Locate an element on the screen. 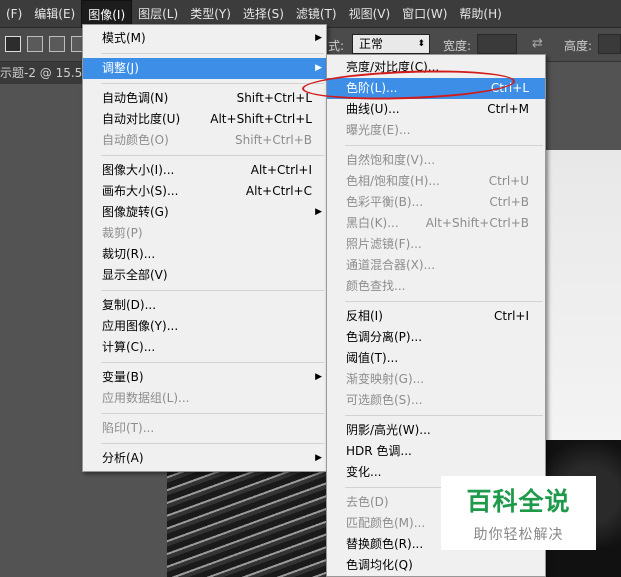  image-menu-item: 画布大小(S)... Alt+Ctrl+C is located at coordinates (204, 191).